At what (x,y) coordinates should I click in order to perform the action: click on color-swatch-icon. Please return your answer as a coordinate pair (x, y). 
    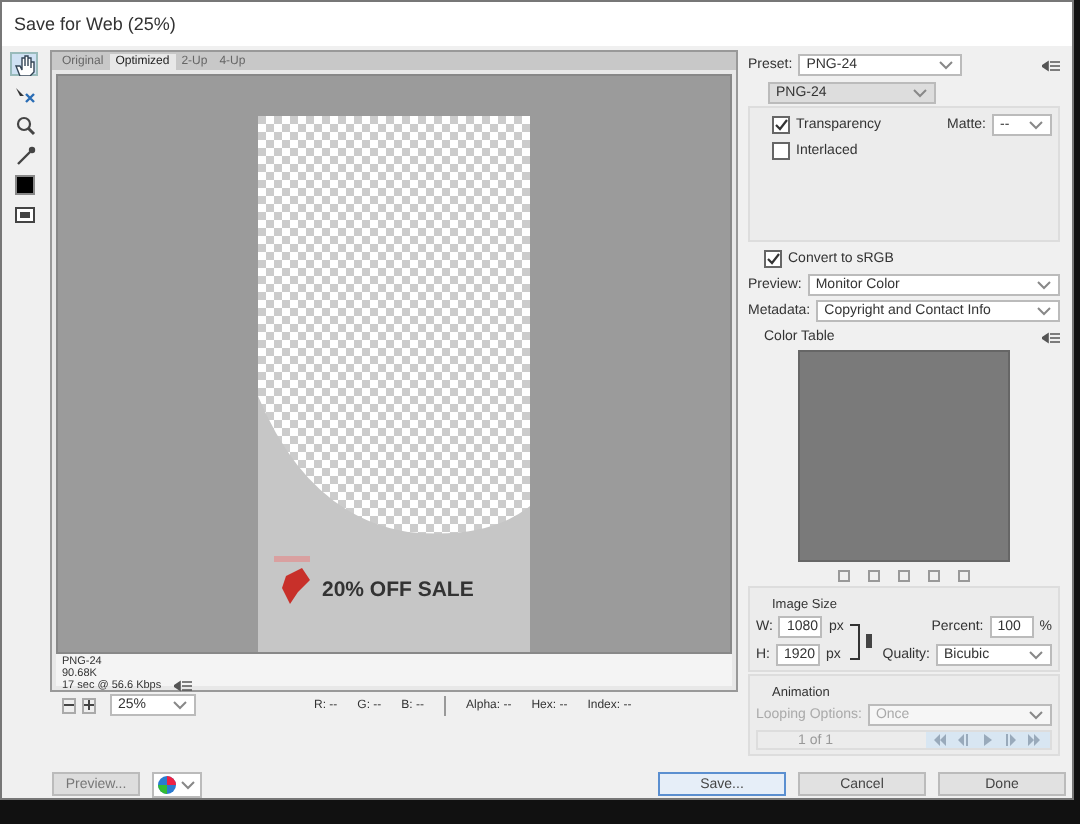
    Looking at the image, I should click on (24, 184).